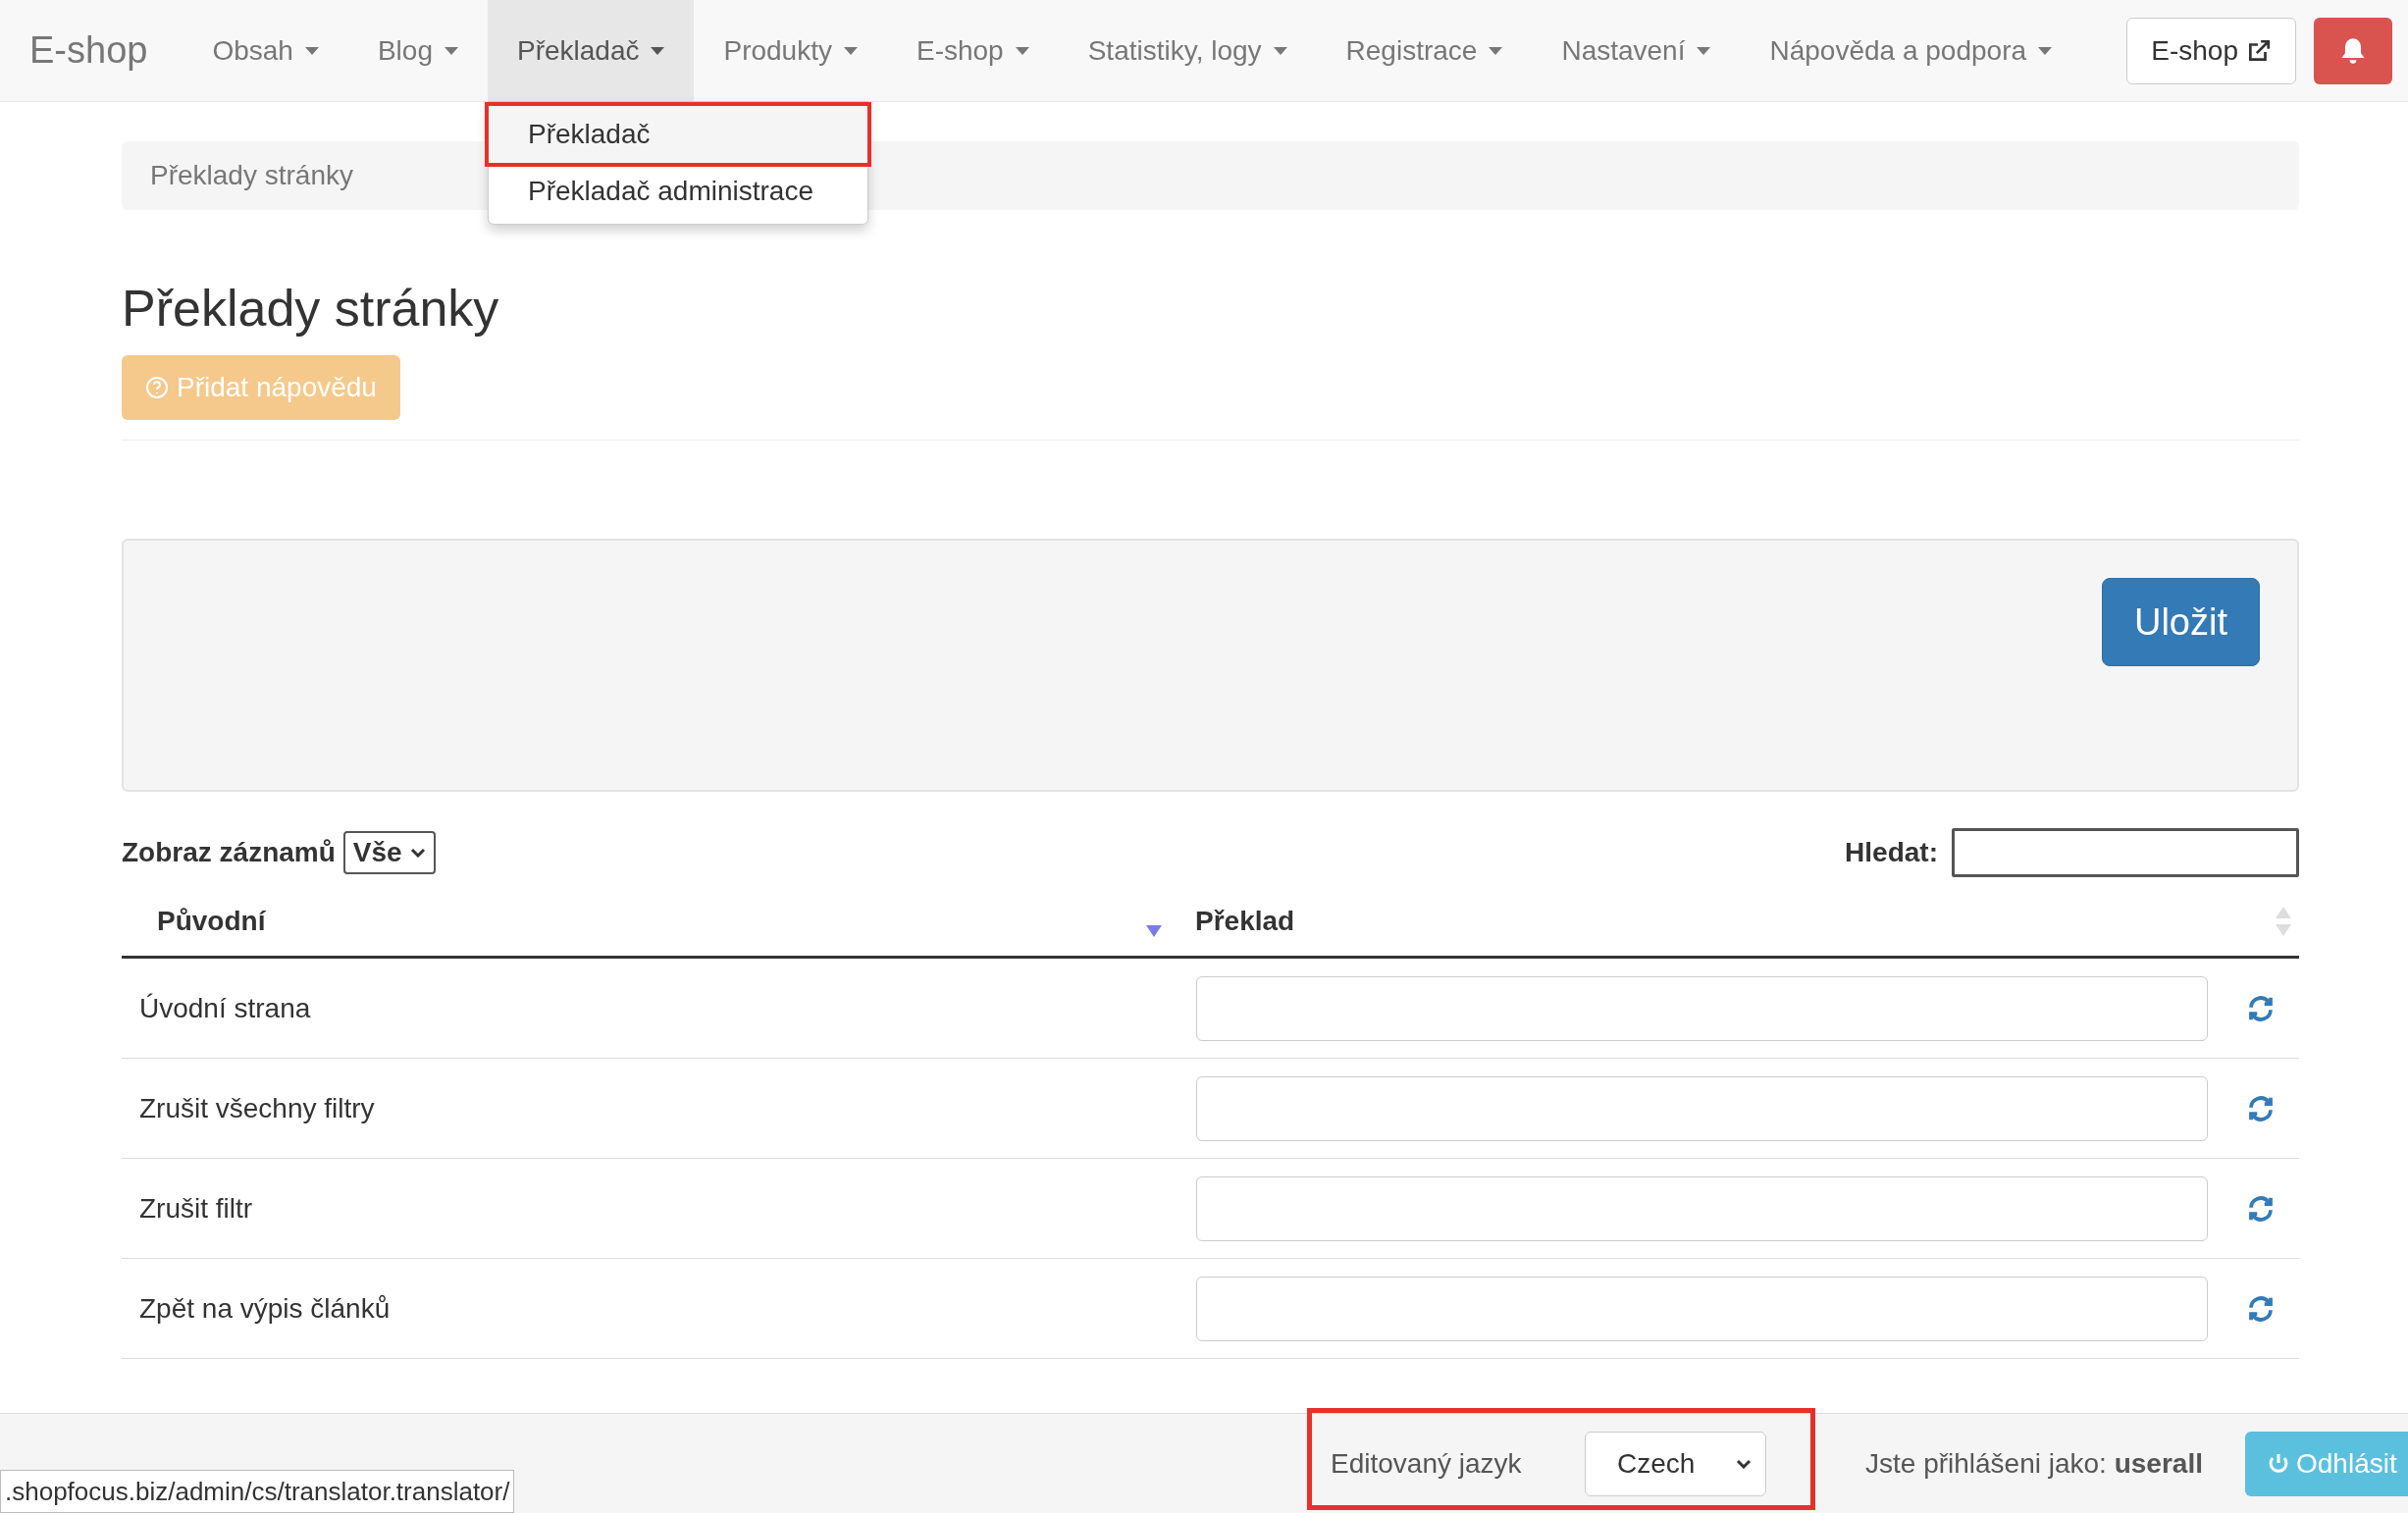 The height and width of the screenshot is (1513, 2408). What do you see at coordinates (92, 51) in the screenshot?
I see `brand-link: E-shop` at bounding box center [92, 51].